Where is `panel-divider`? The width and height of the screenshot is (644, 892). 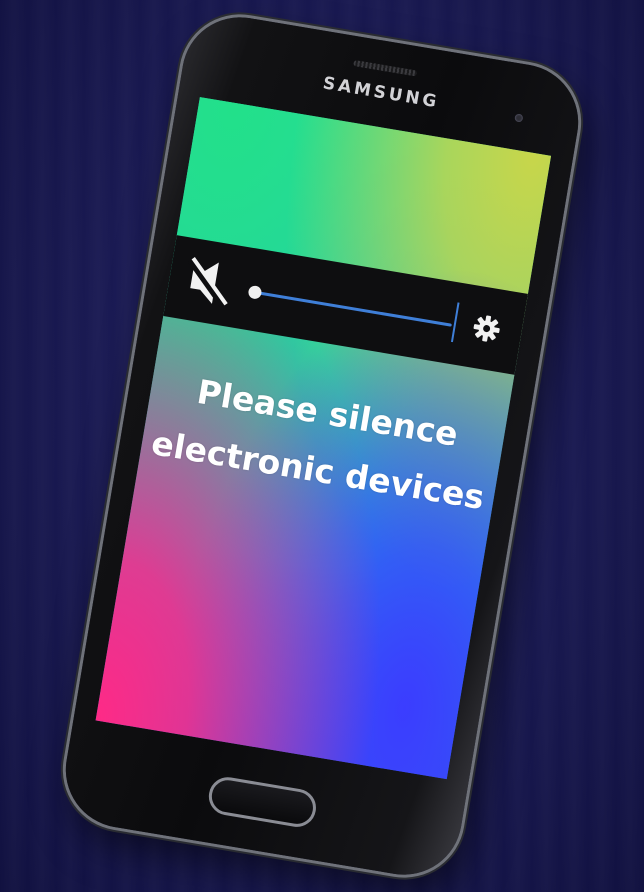
panel-divider is located at coordinates (455, 322).